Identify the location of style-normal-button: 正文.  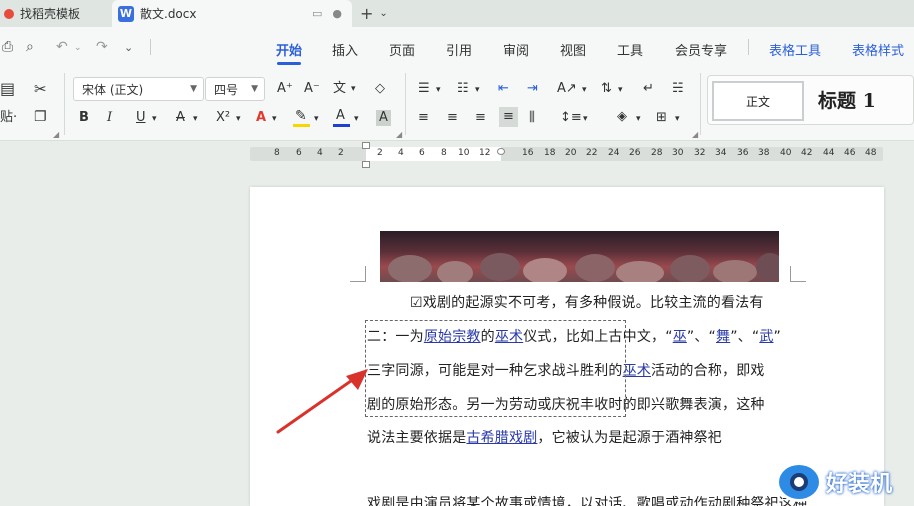
(758, 101).